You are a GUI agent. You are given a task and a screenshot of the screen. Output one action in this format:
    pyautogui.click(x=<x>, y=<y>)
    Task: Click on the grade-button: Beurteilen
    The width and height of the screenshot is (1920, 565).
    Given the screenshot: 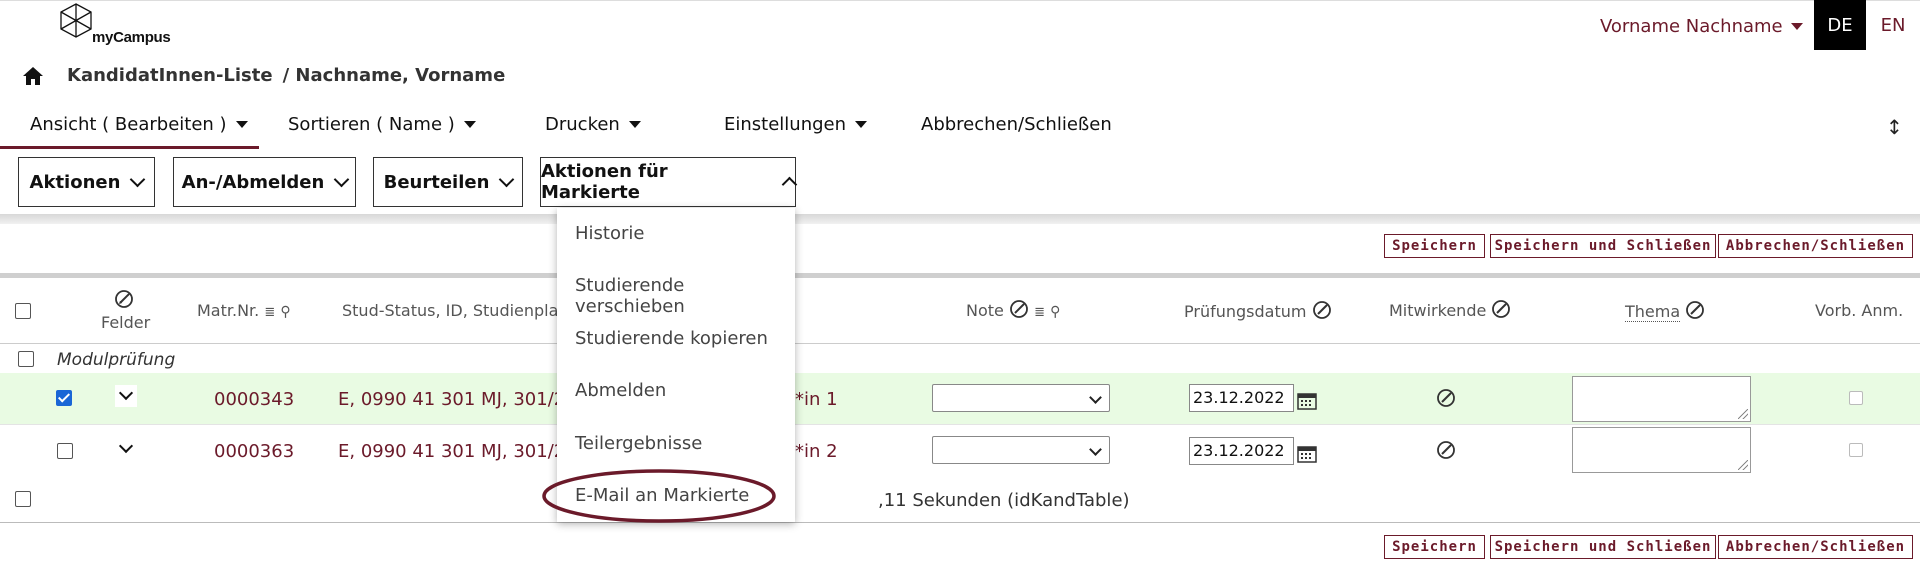 What is the action you would take?
    pyautogui.click(x=448, y=182)
    